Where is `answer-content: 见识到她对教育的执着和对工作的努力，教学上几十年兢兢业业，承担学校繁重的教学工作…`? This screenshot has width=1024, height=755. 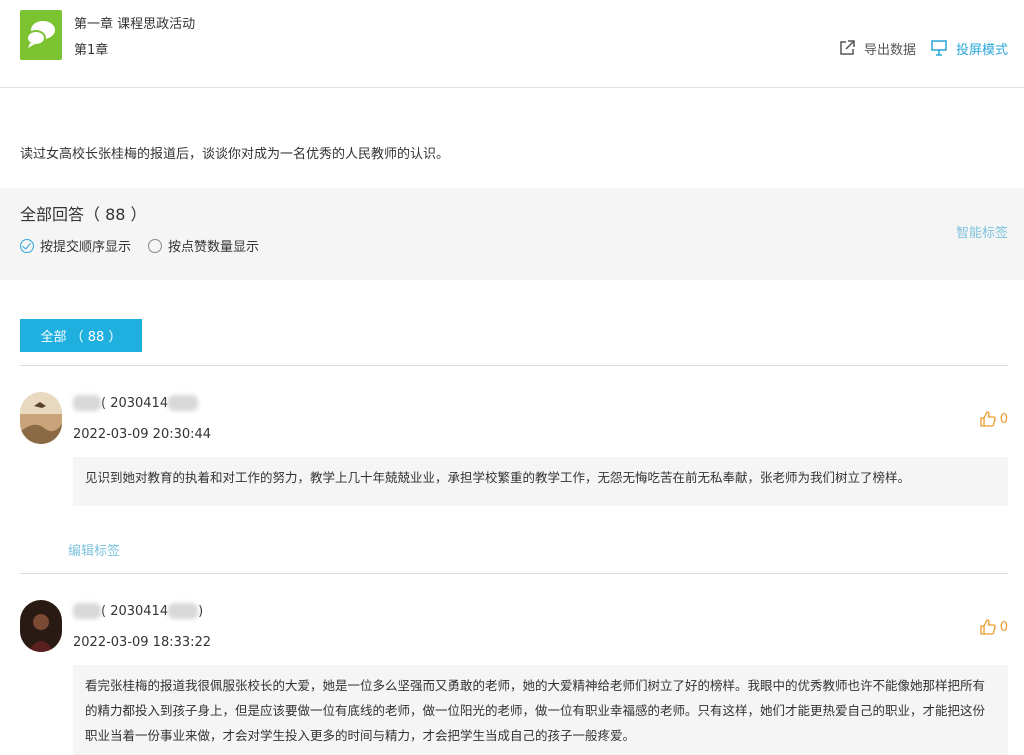 answer-content: 见识到她对教育的执着和对工作的努力，教学上几十年兢兢业业，承担学校繁重的教学工作… is located at coordinates (540, 481).